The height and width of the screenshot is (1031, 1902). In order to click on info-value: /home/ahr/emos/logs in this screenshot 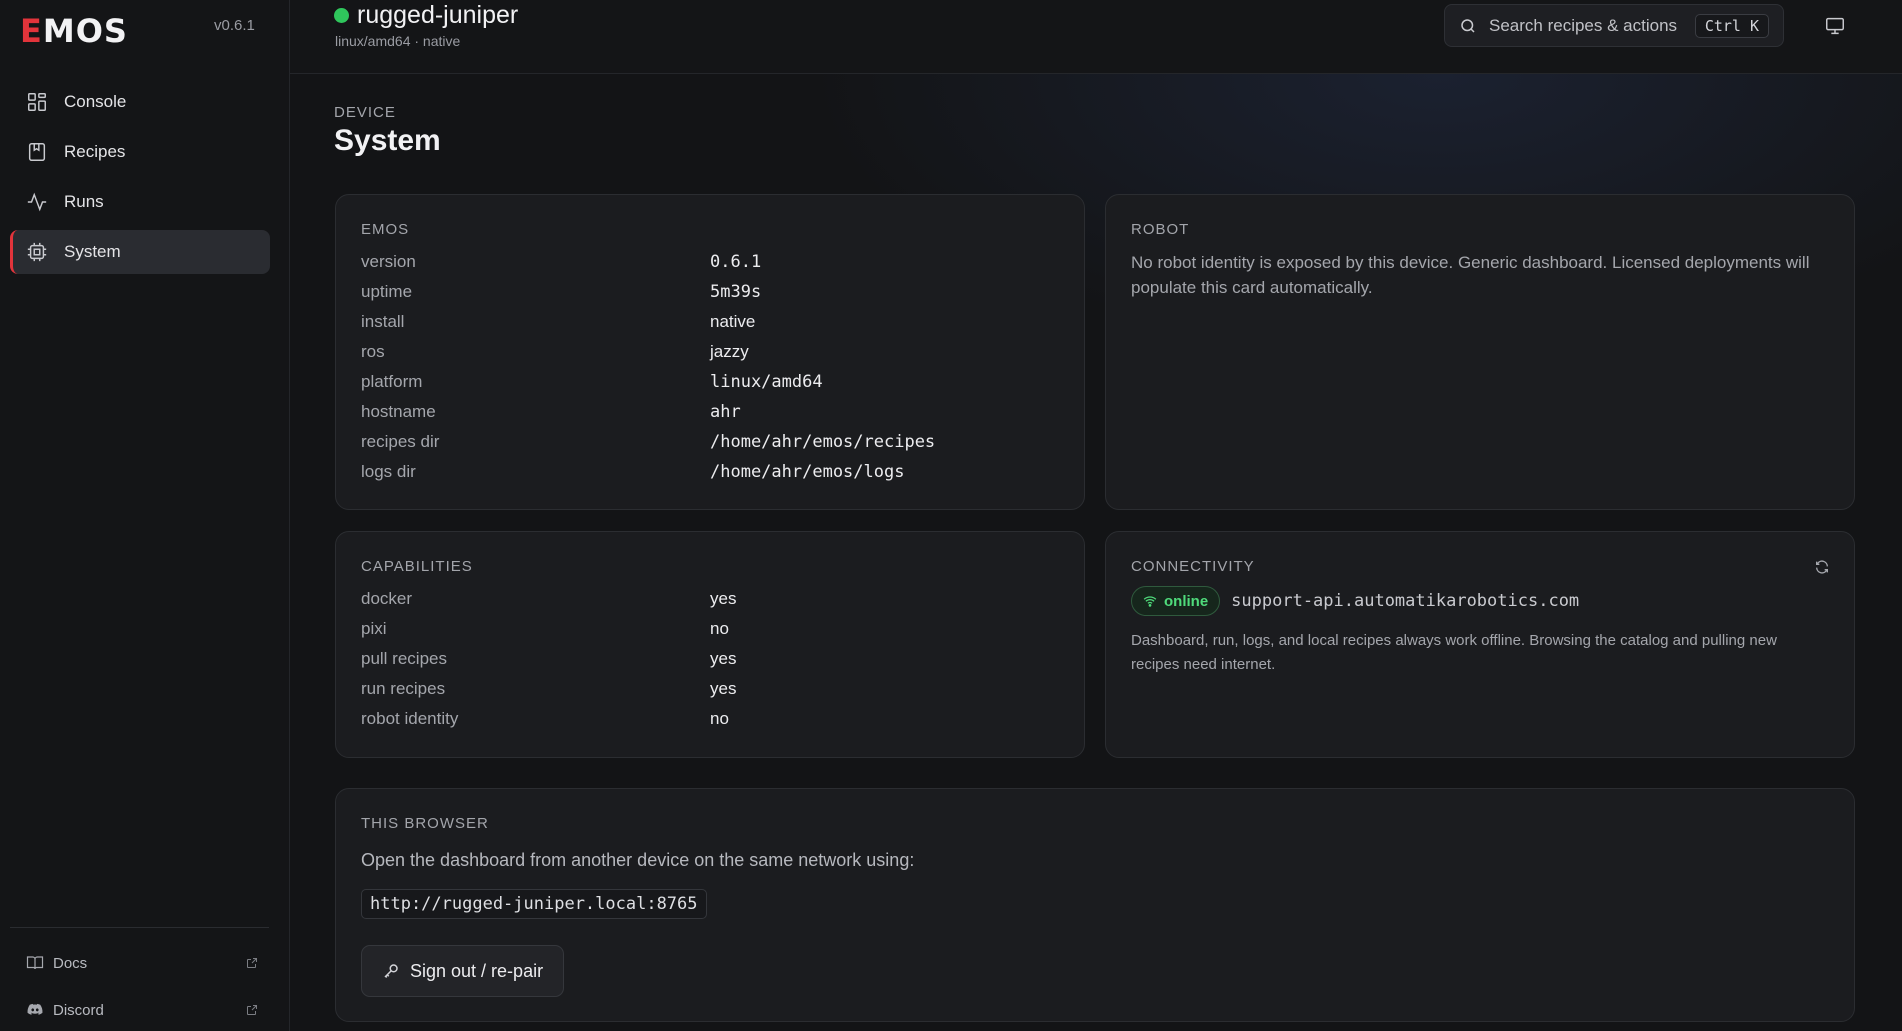, I will do `click(807, 472)`.